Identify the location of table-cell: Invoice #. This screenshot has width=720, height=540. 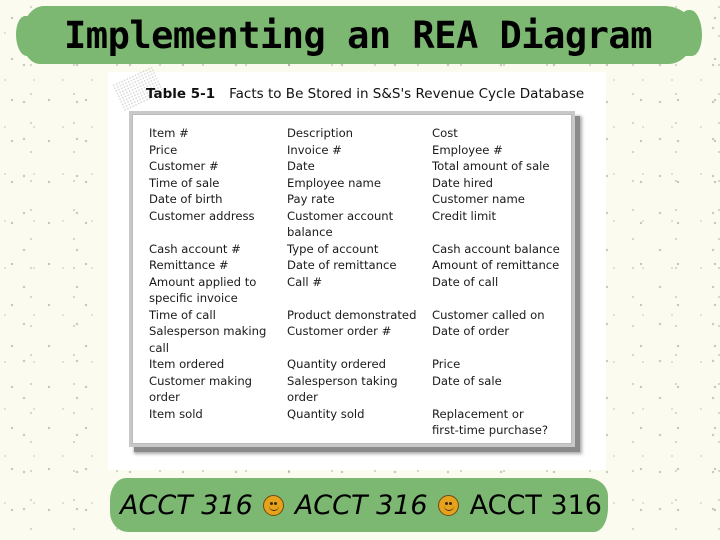
(314, 149).